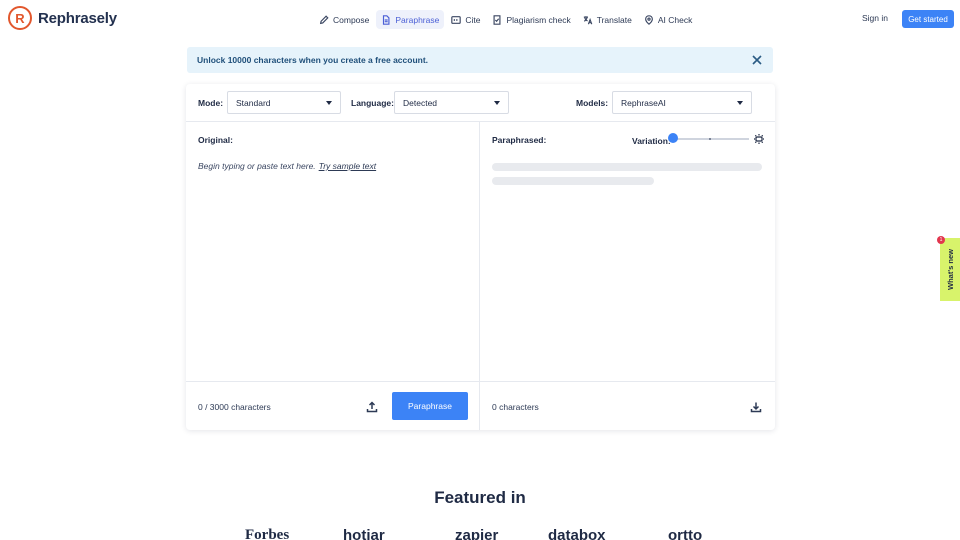  Describe the element at coordinates (614, 19) in the screenshot. I see `nav-label: Translate` at that location.